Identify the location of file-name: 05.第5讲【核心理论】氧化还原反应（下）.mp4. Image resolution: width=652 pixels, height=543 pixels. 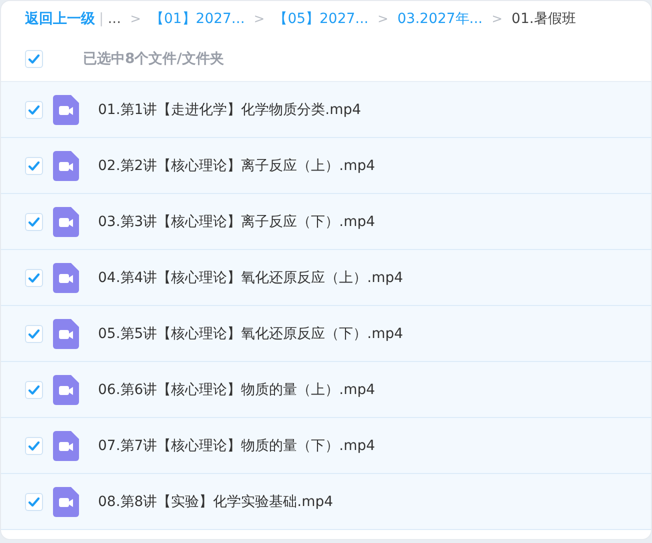
(251, 333).